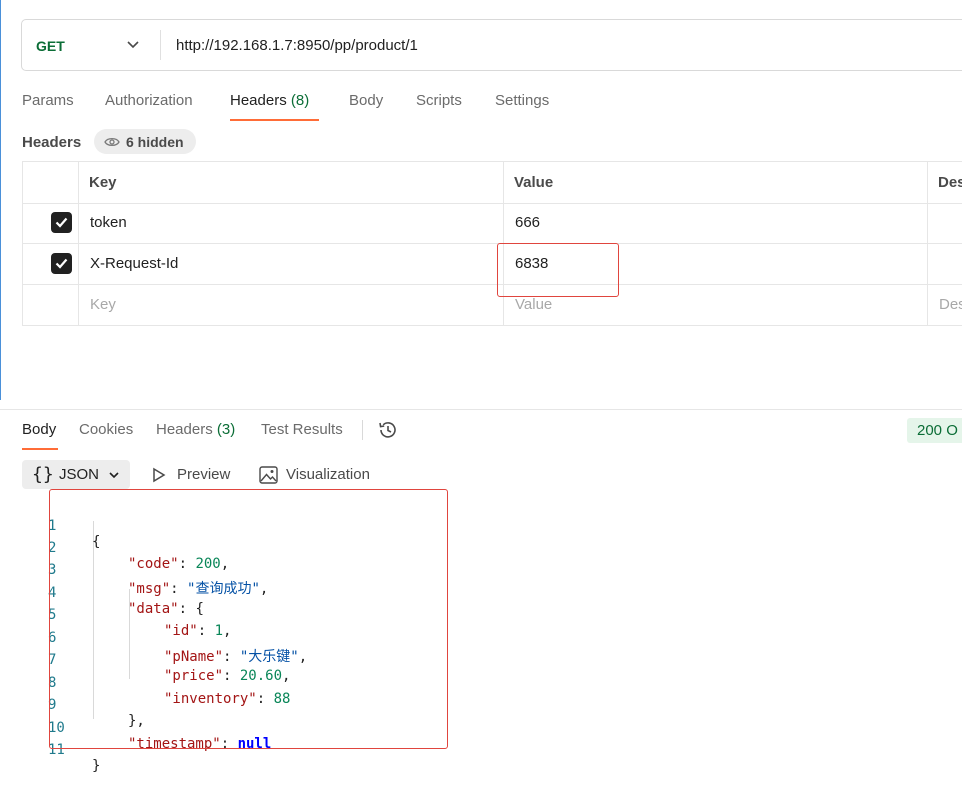 The width and height of the screenshot is (962, 790). I want to click on description-placeholder: Des, so click(950, 304).